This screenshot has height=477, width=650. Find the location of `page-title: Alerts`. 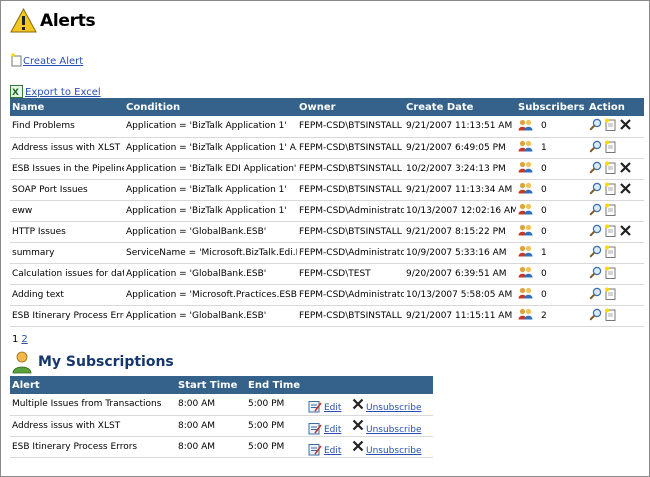

page-title: Alerts is located at coordinates (68, 21).